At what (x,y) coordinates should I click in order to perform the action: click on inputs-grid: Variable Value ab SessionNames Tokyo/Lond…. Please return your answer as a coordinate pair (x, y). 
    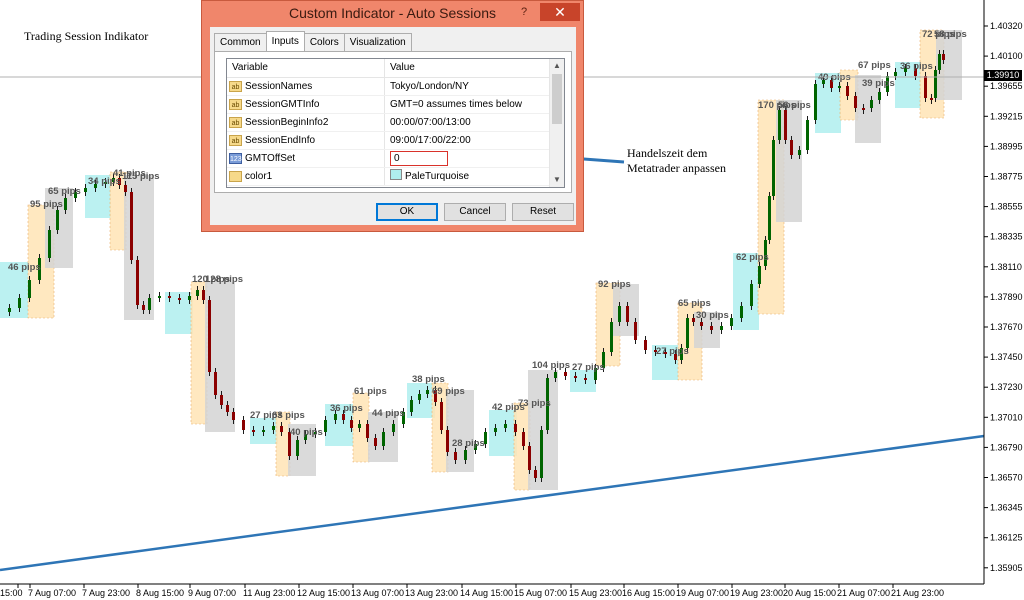
    Looking at the image, I should click on (395, 123).